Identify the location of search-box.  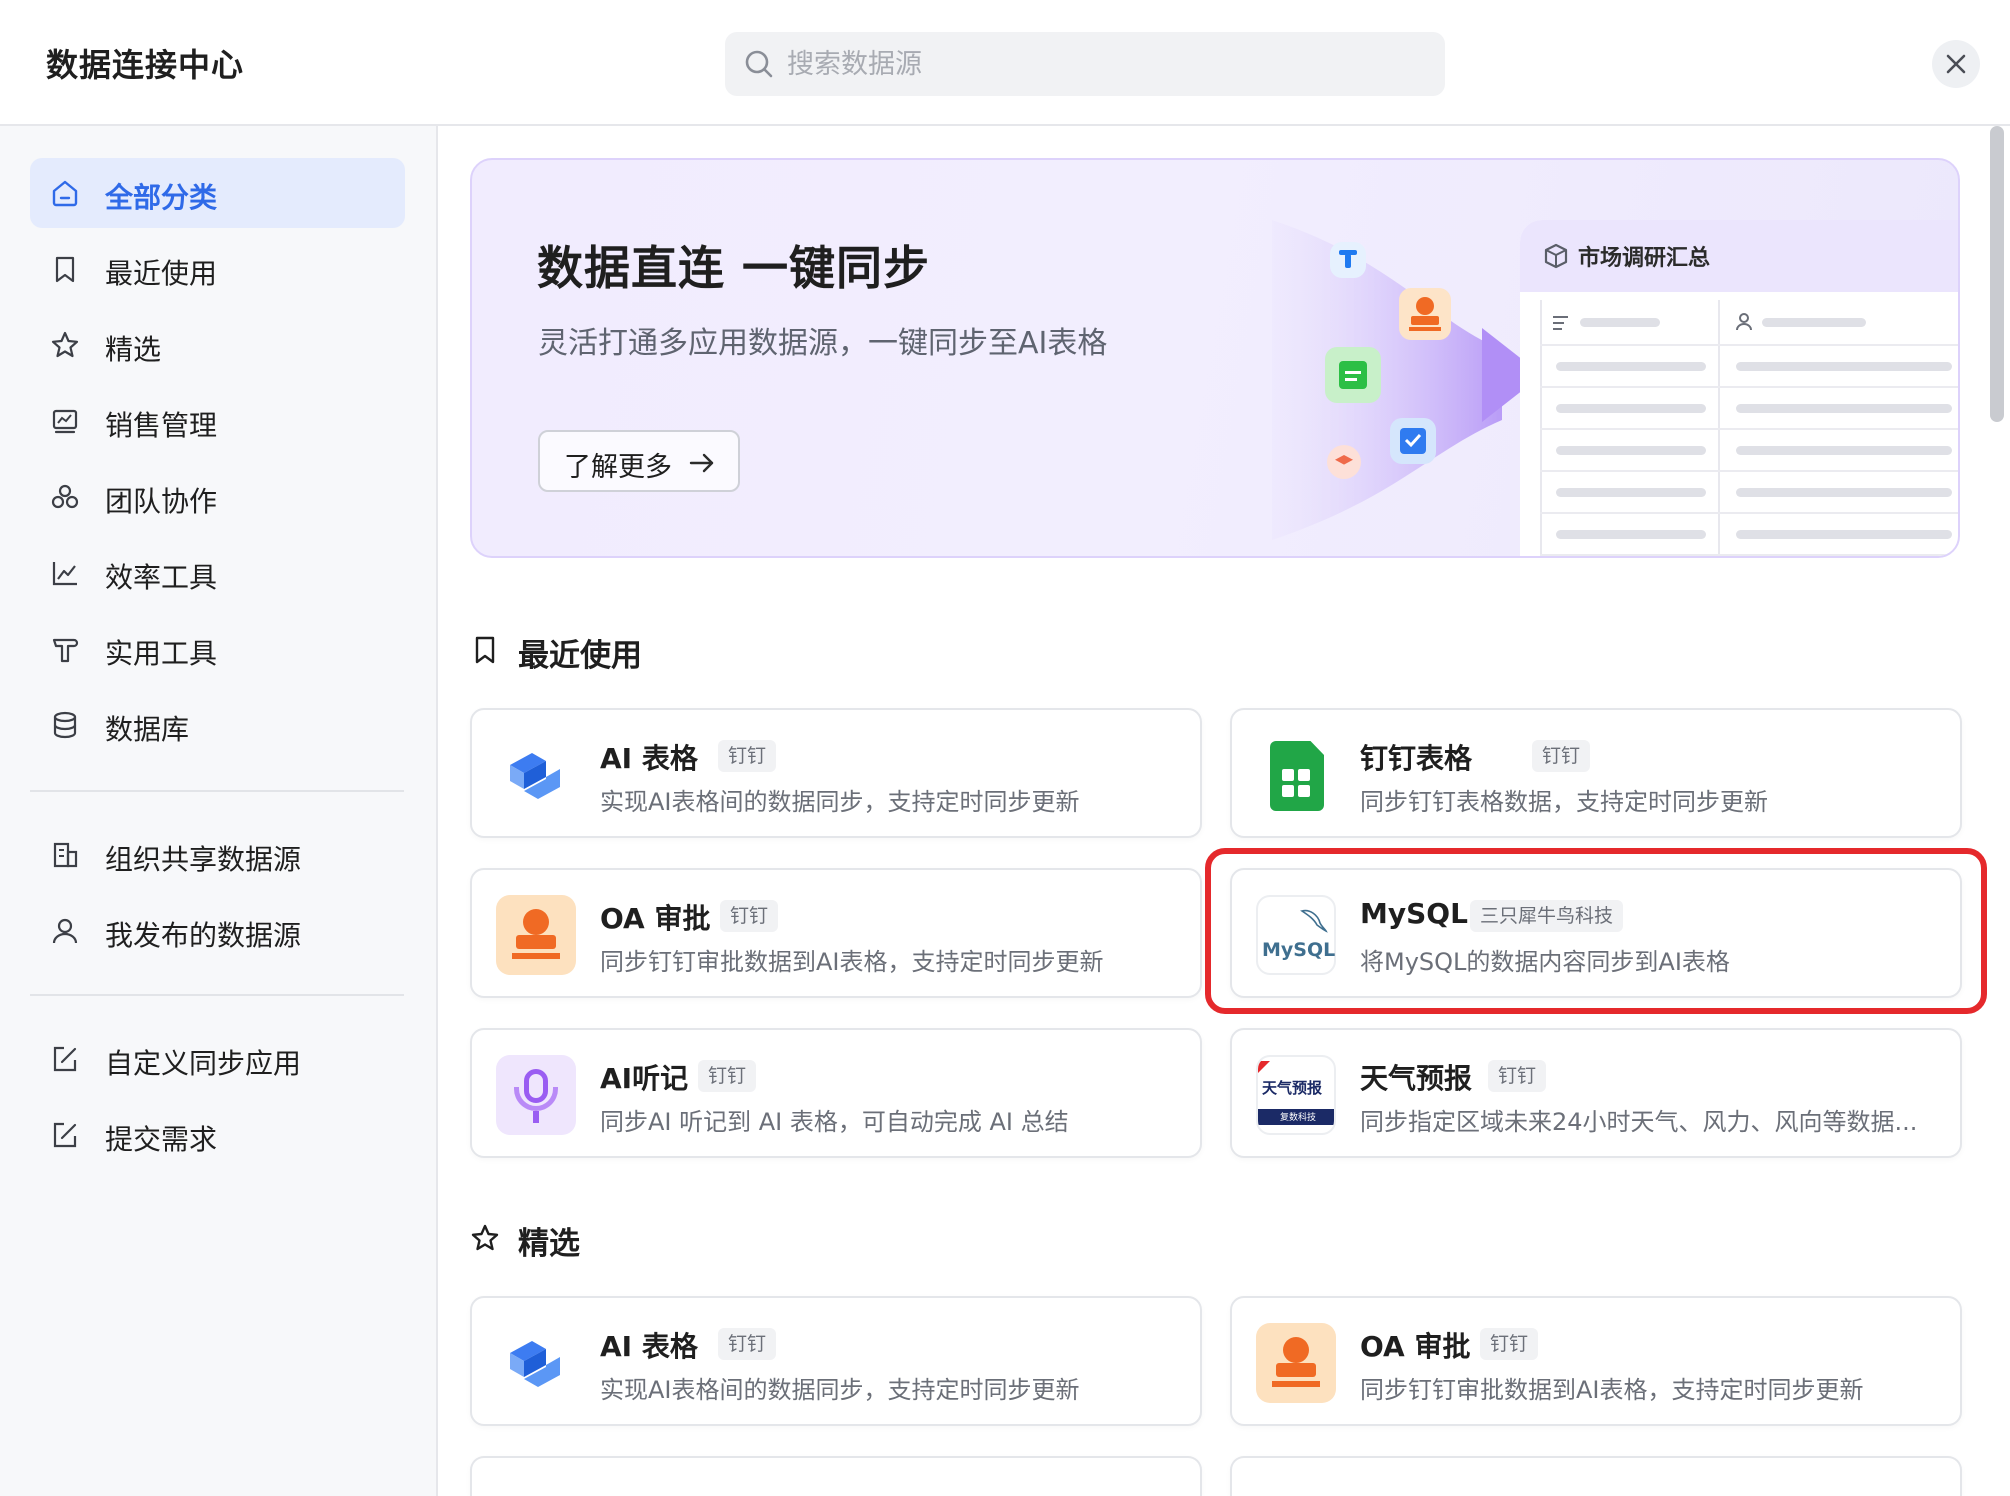
(1085, 64).